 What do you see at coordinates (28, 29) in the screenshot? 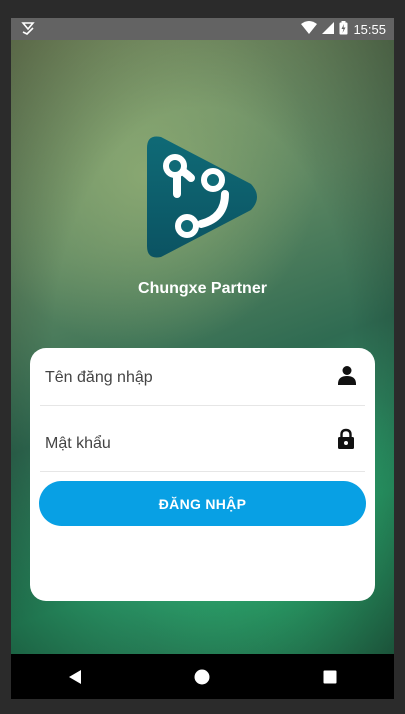
I see `download-done-icon` at bounding box center [28, 29].